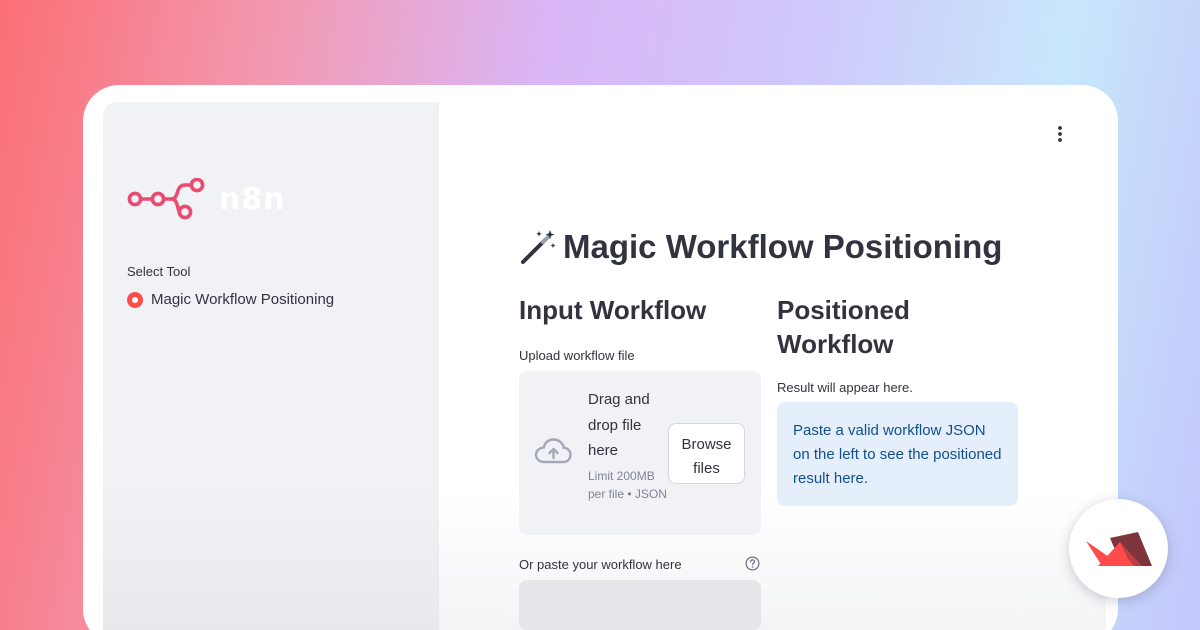 This screenshot has height=630, width=1200. Describe the element at coordinates (206, 199) in the screenshot. I see `n8n-logo: n8n` at that location.